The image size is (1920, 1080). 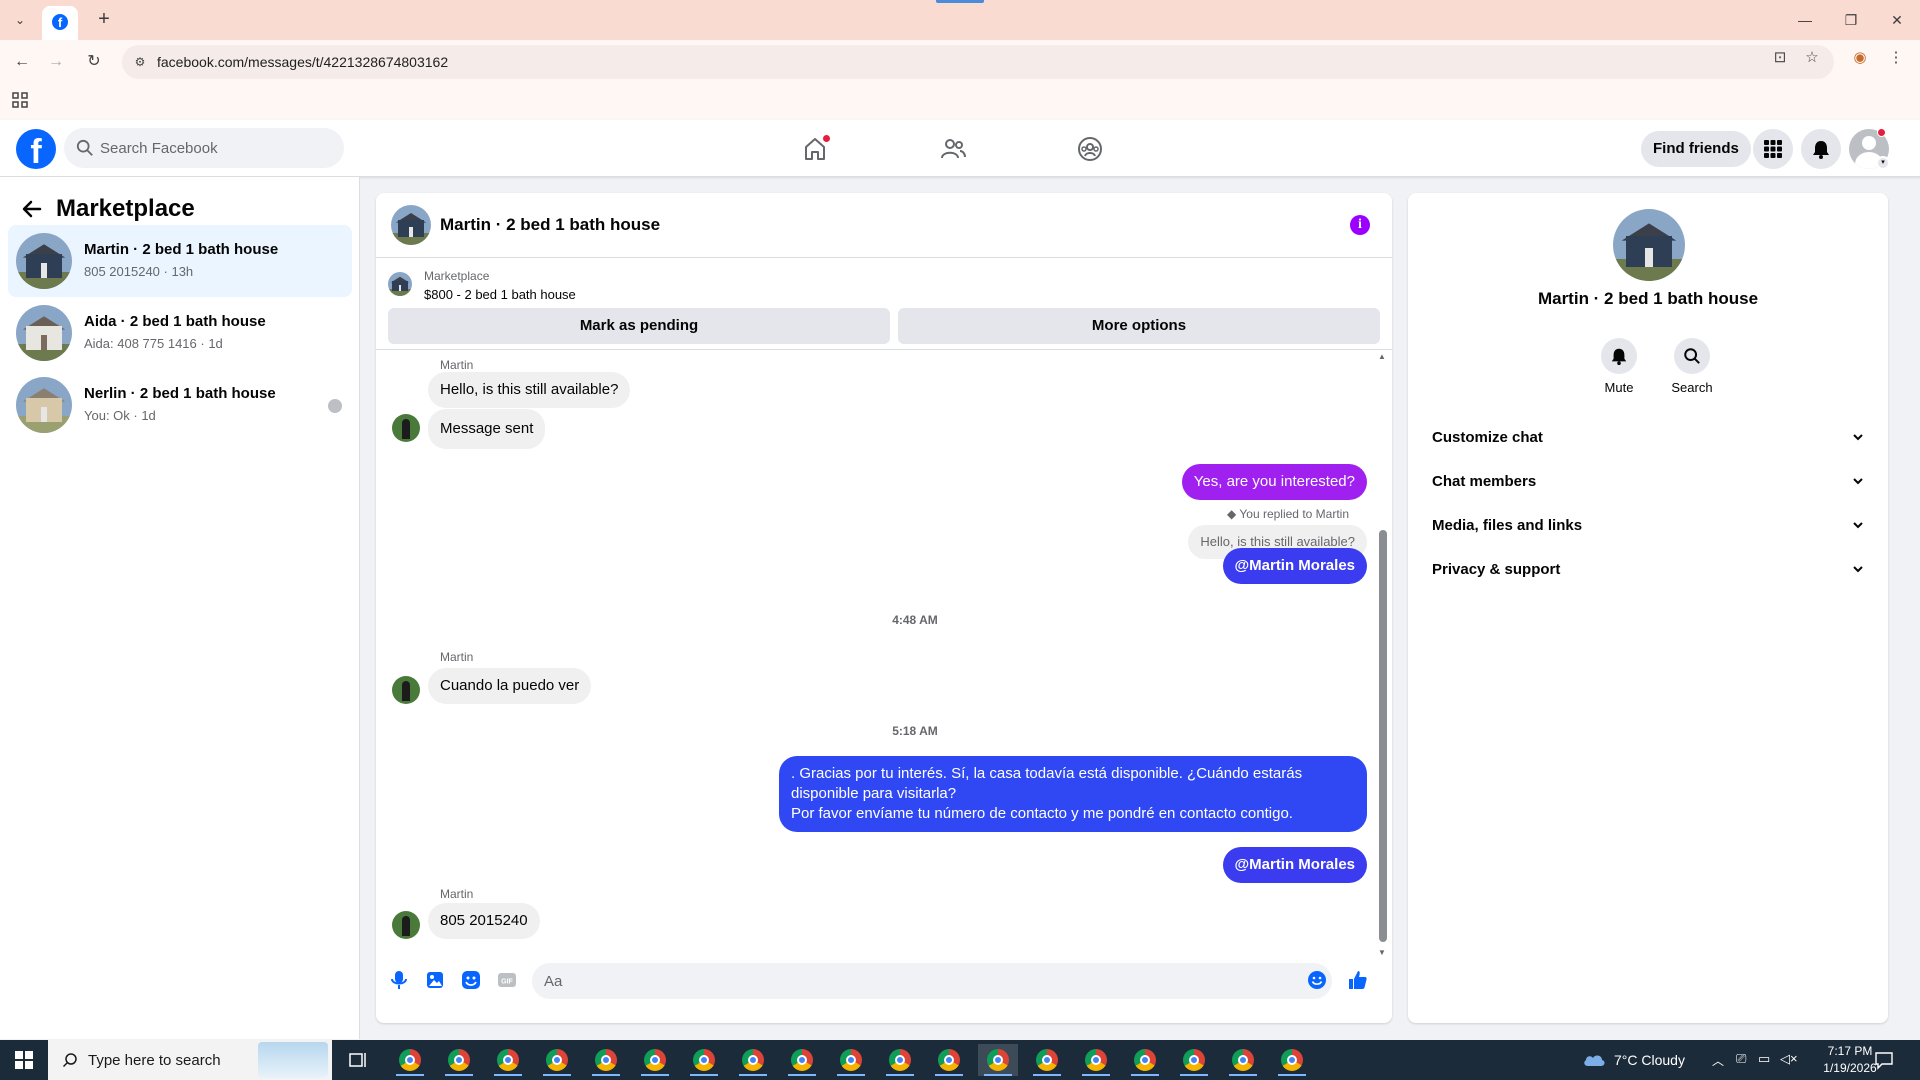 I want to click on scrollbar-thumb, so click(x=1383, y=736).